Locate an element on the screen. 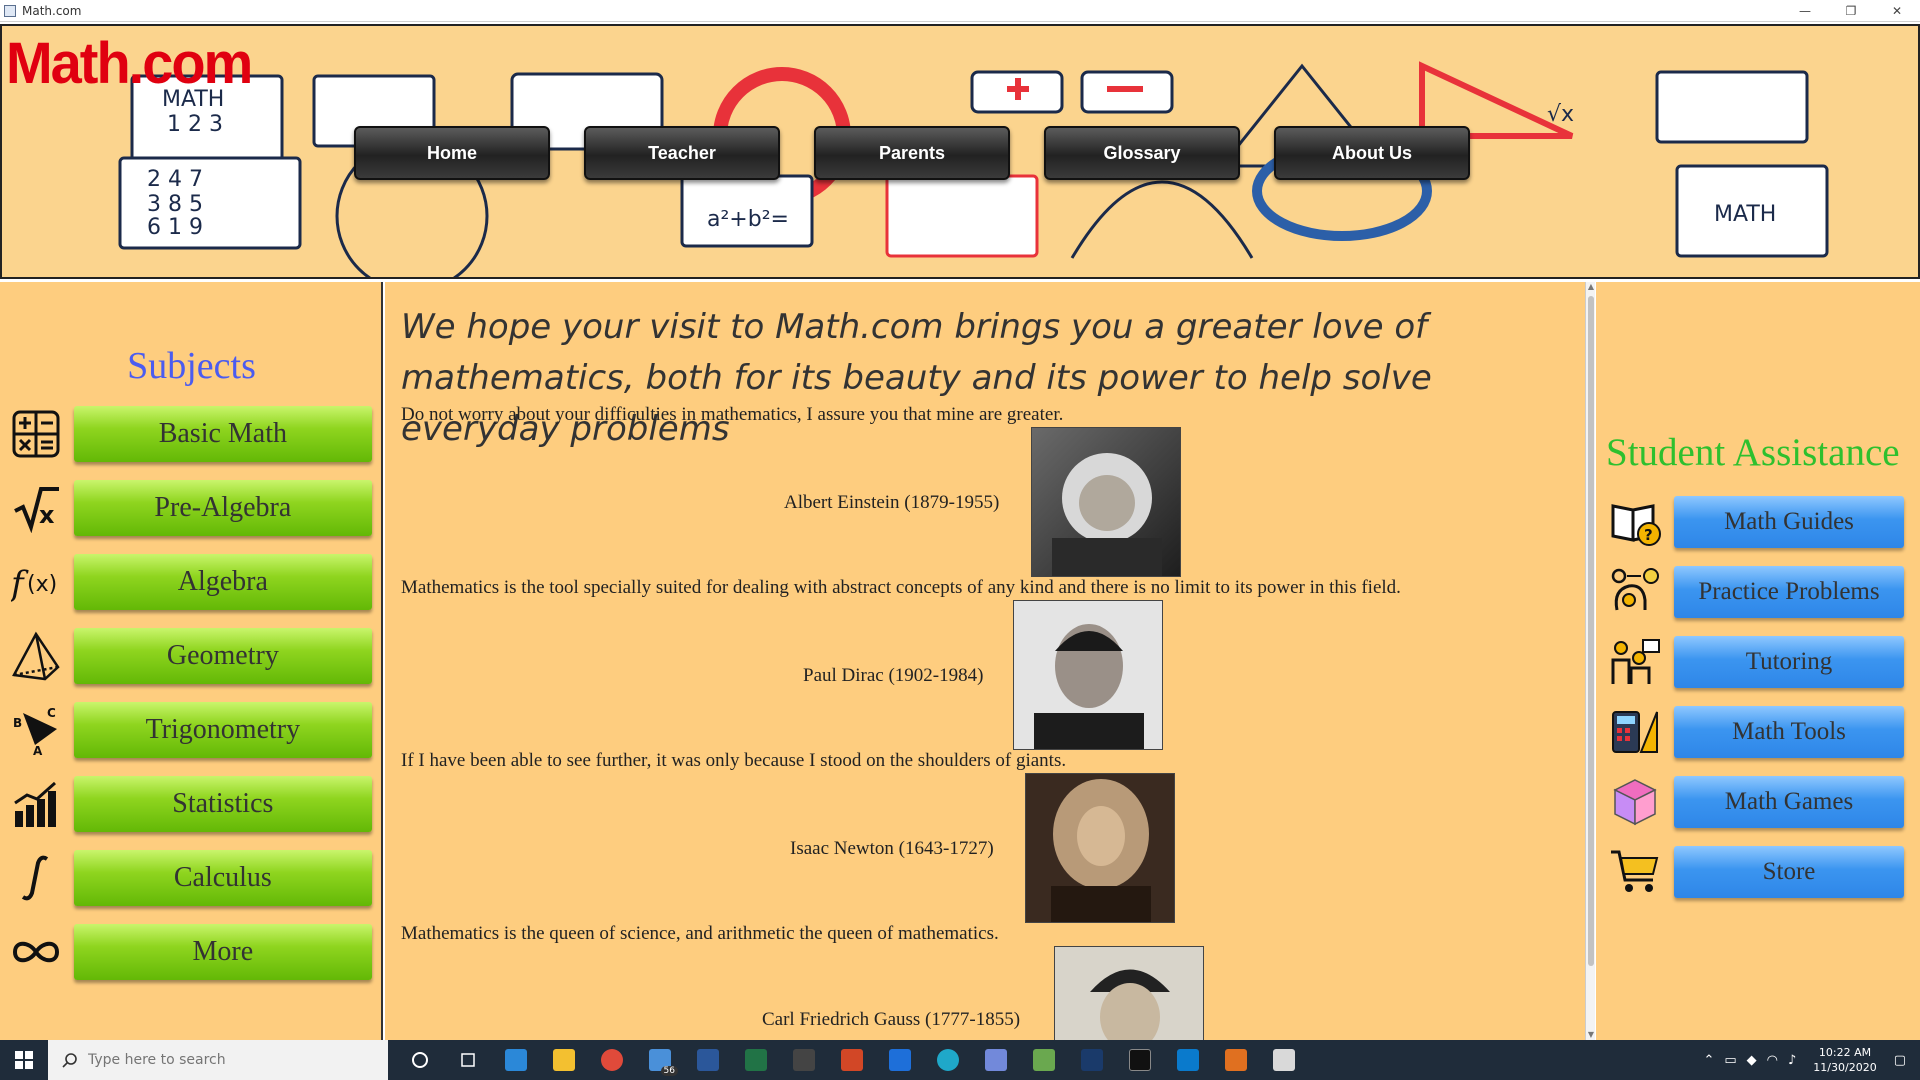 Image resolution: width=1920 pixels, height=1080 pixels. app-orange-icon is located at coordinates (1236, 1060).